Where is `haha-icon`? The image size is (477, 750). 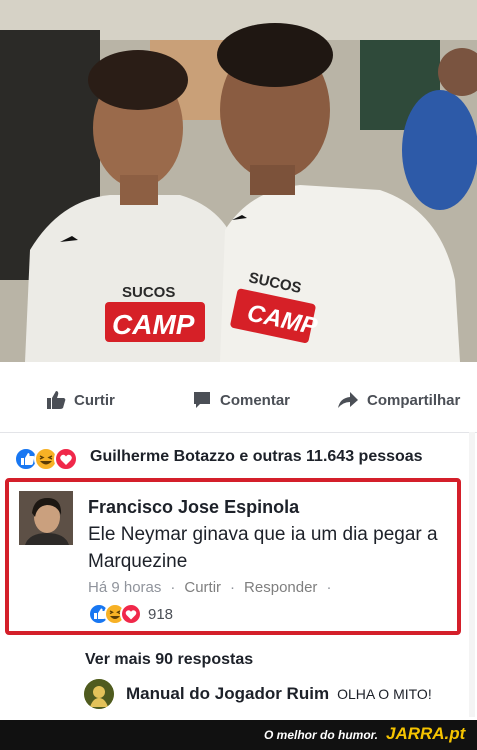
haha-icon is located at coordinates (46, 459).